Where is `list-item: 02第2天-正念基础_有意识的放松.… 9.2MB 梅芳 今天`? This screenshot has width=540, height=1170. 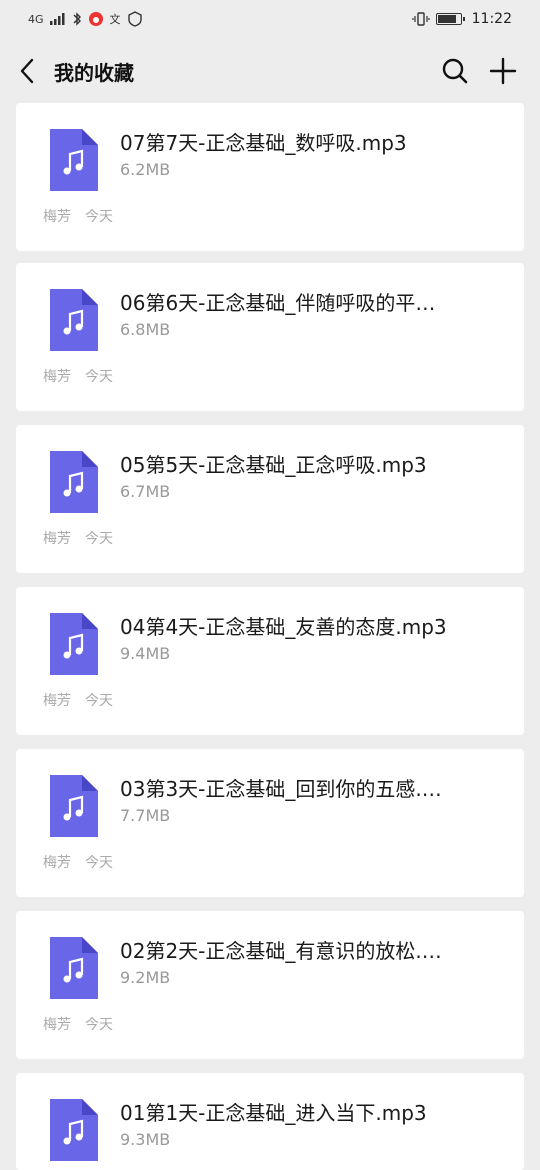 list-item: 02第2天-正念基础_有意识的放松.… 9.2MB 梅芳 今天 is located at coordinates (270, 985).